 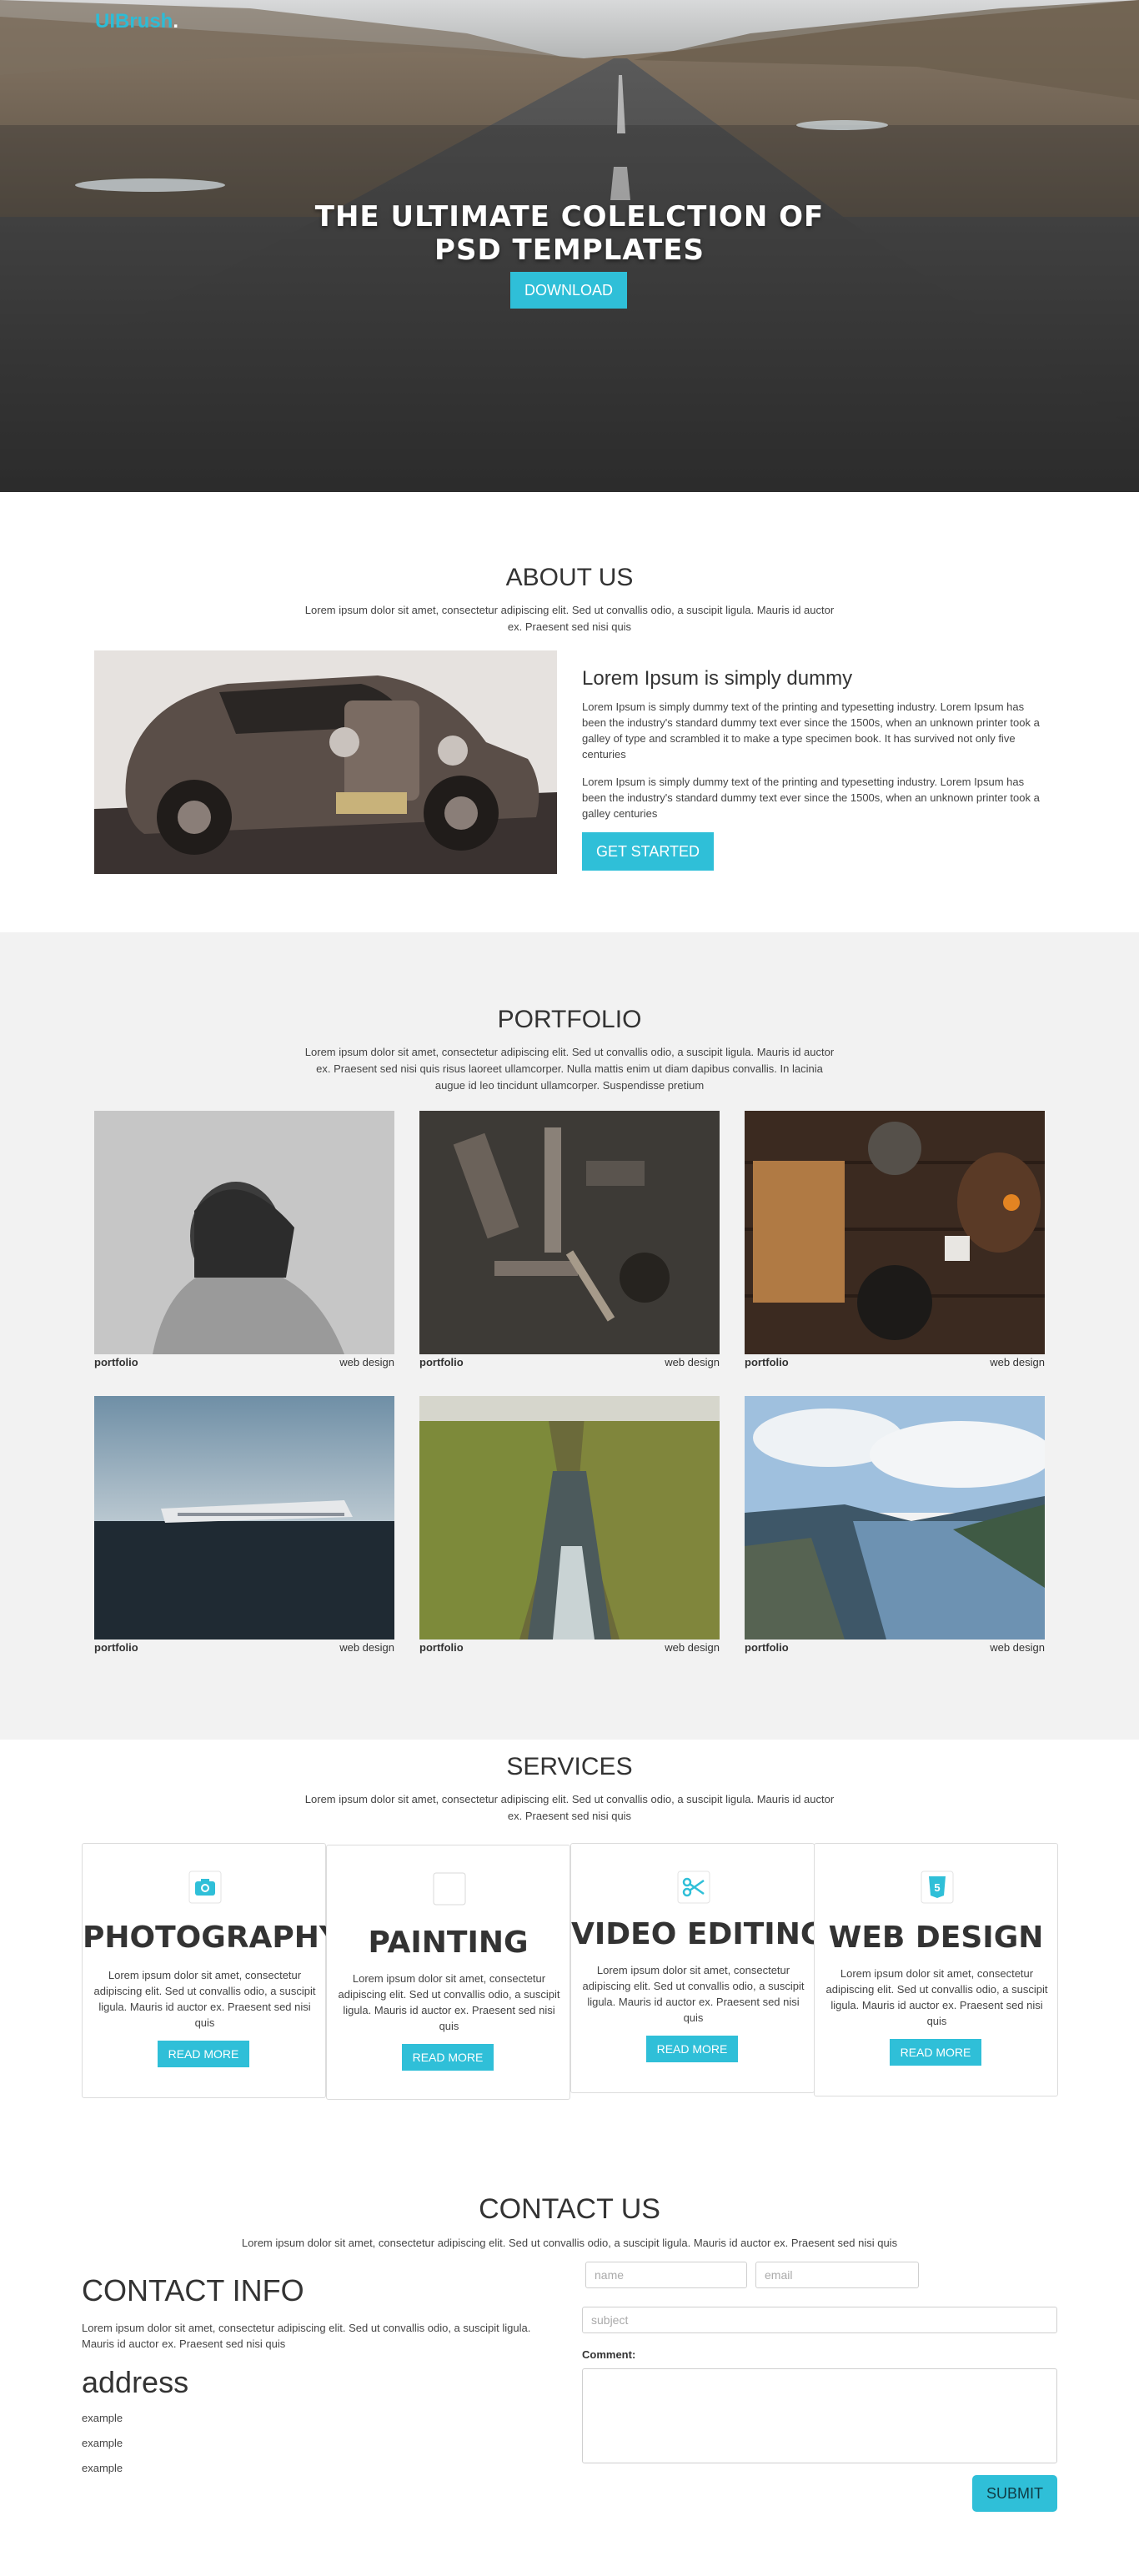 I want to click on hero-title: THE ULTIMATE COLELCTION OF PSD TEMPLATES, so click(x=569, y=233).